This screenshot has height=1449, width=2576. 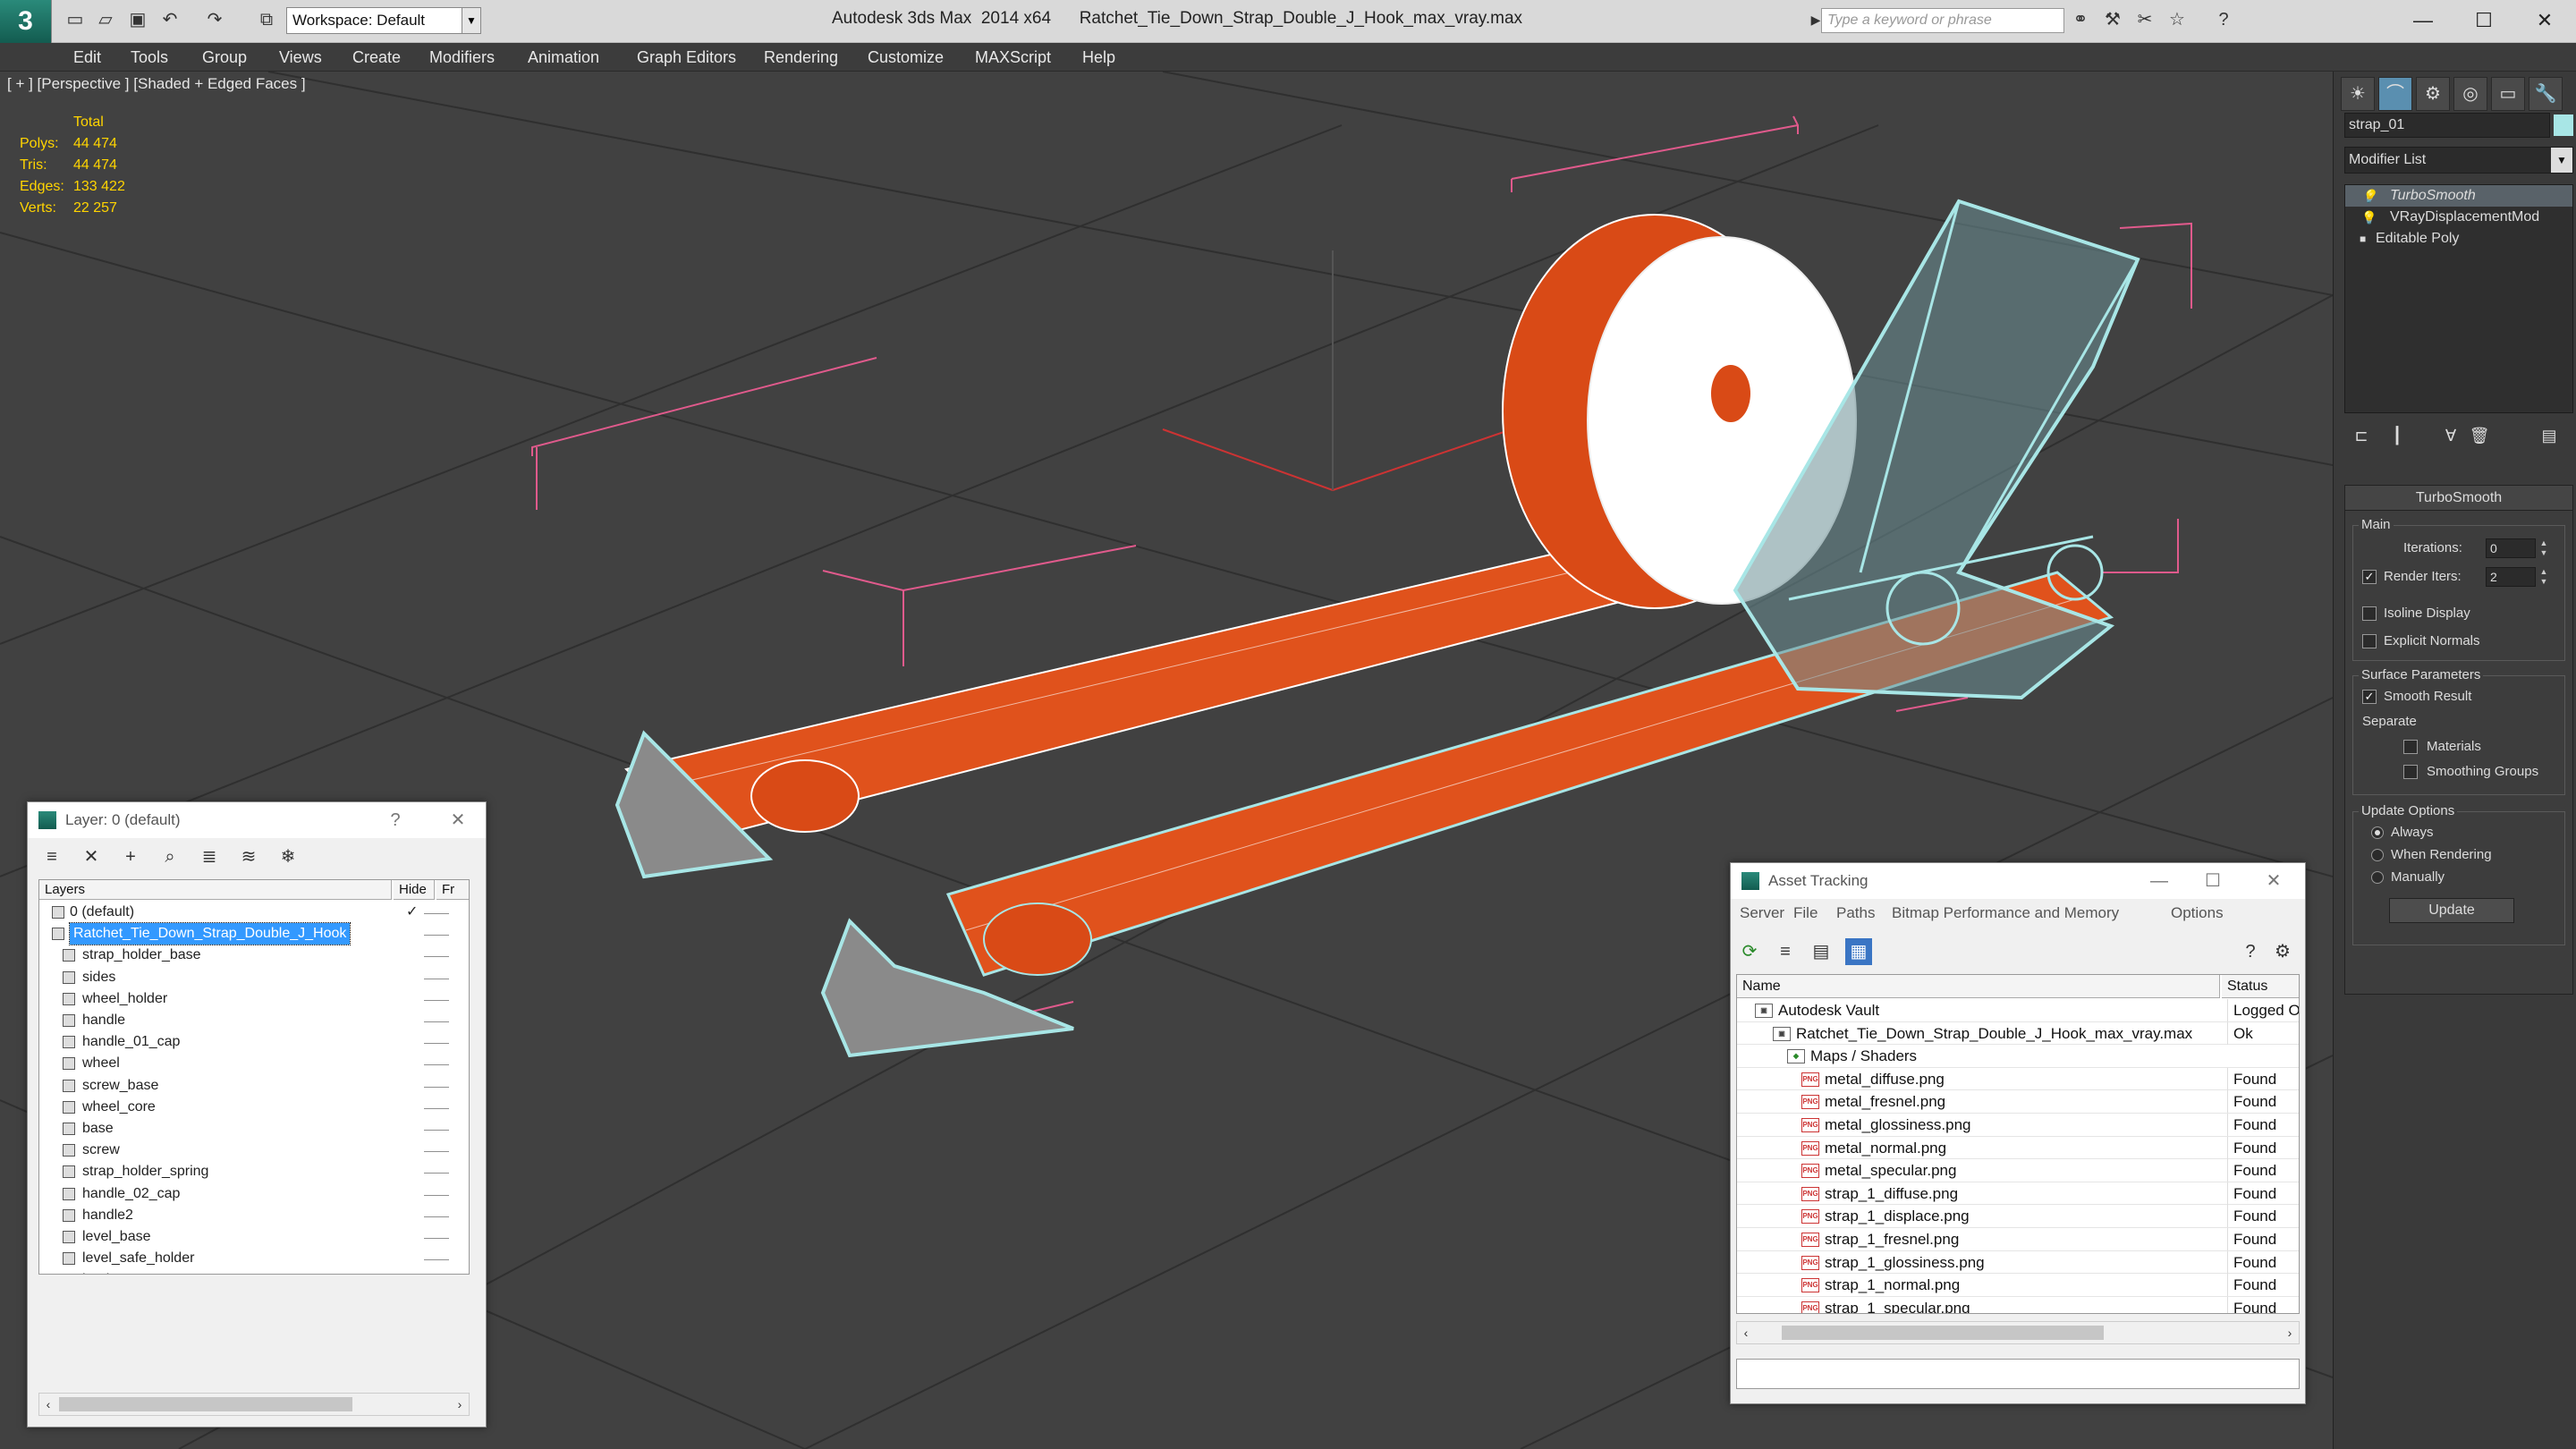 What do you see at coordinates (1855, 913) in the screenshot?
I see `menu-paths: Paths` at bounding box center [1855, 913].